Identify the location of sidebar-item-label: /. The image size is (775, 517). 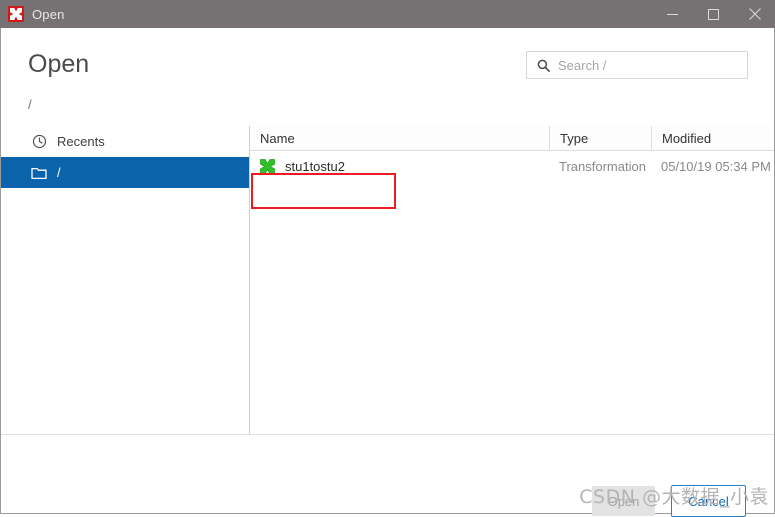
(59, 172).